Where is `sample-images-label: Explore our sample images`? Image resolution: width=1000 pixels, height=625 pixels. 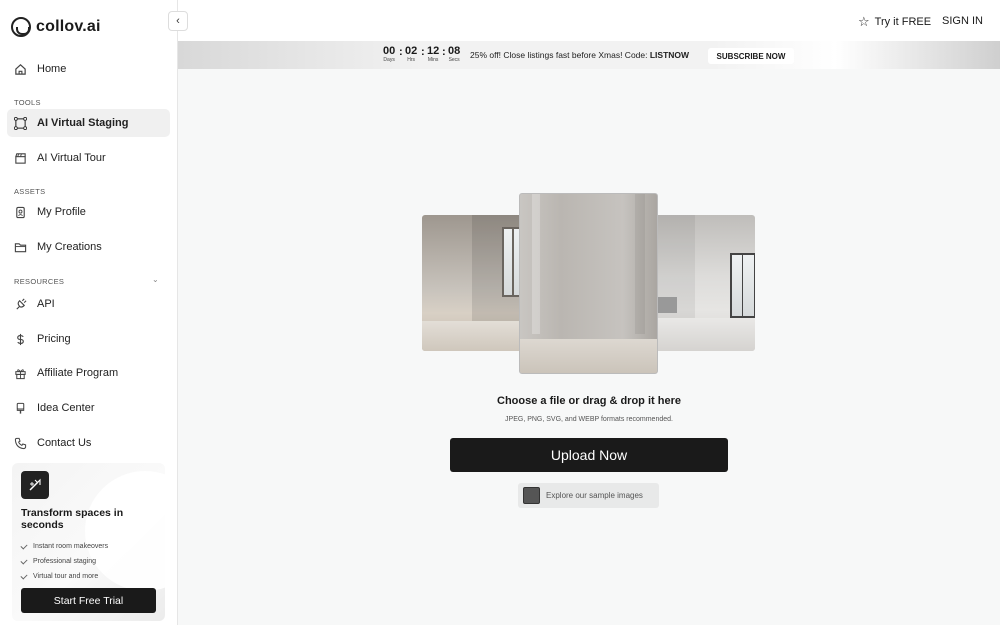 sample-images-label: Explore our sample images is located at coordinates (594, 495).